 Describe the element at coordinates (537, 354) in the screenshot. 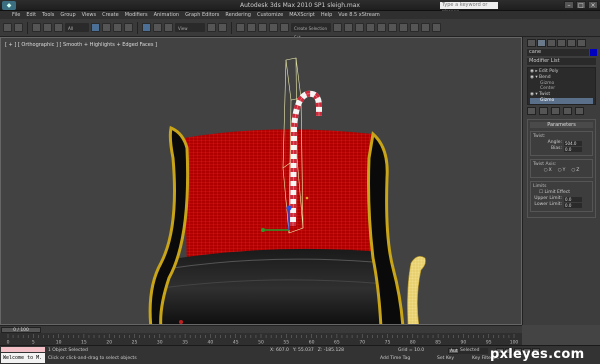

I see `watermark: pxleyes.com` at that location.